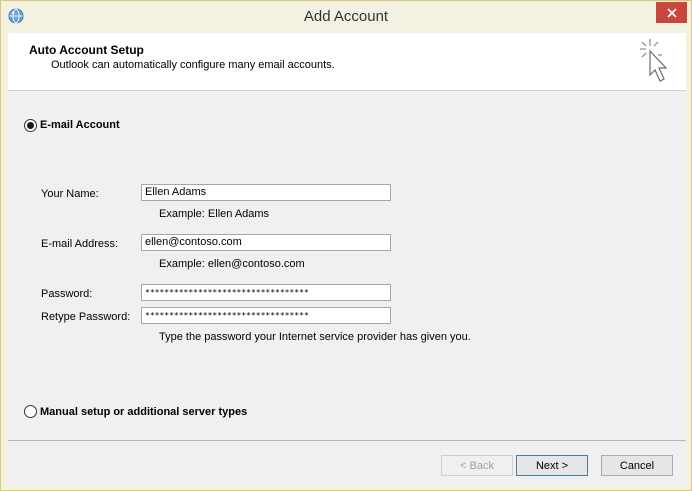  Describe the element at coordinates (80, 125) in the screenshot. I see `email-account-label: E-mail Account` at that location.